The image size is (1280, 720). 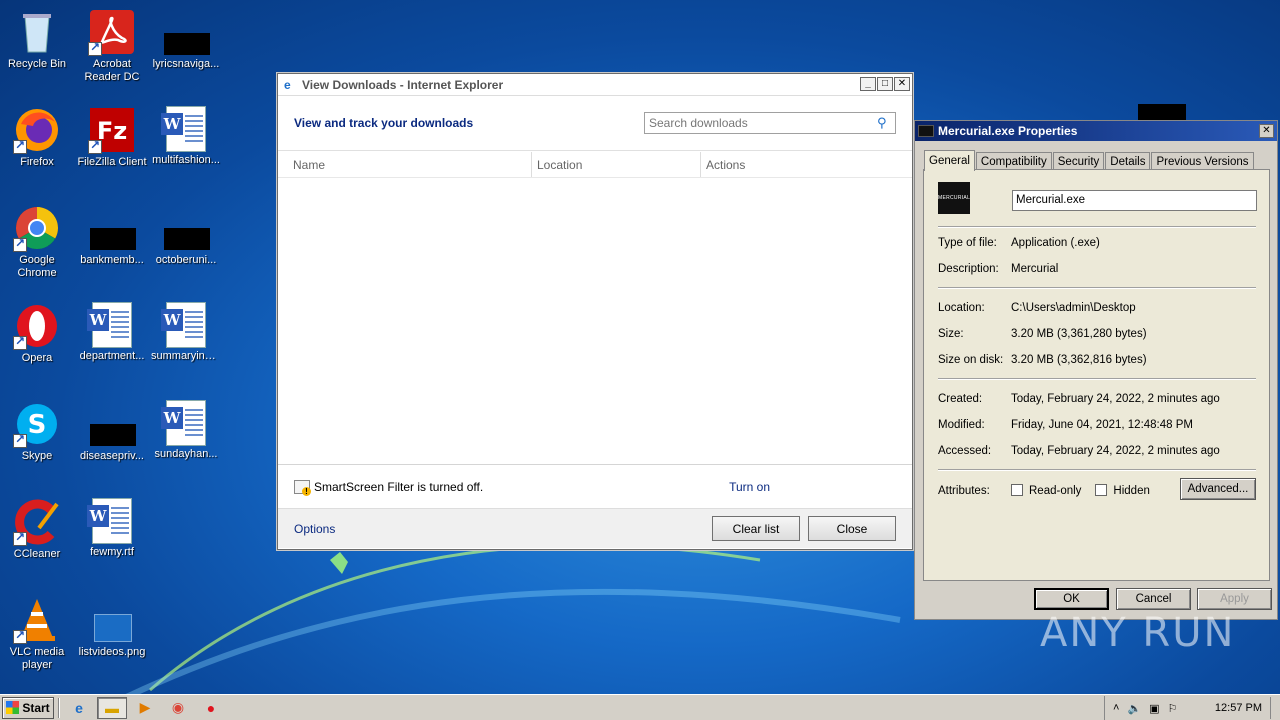 I want to click on description-label: Description:, so click(x=968, y=269).